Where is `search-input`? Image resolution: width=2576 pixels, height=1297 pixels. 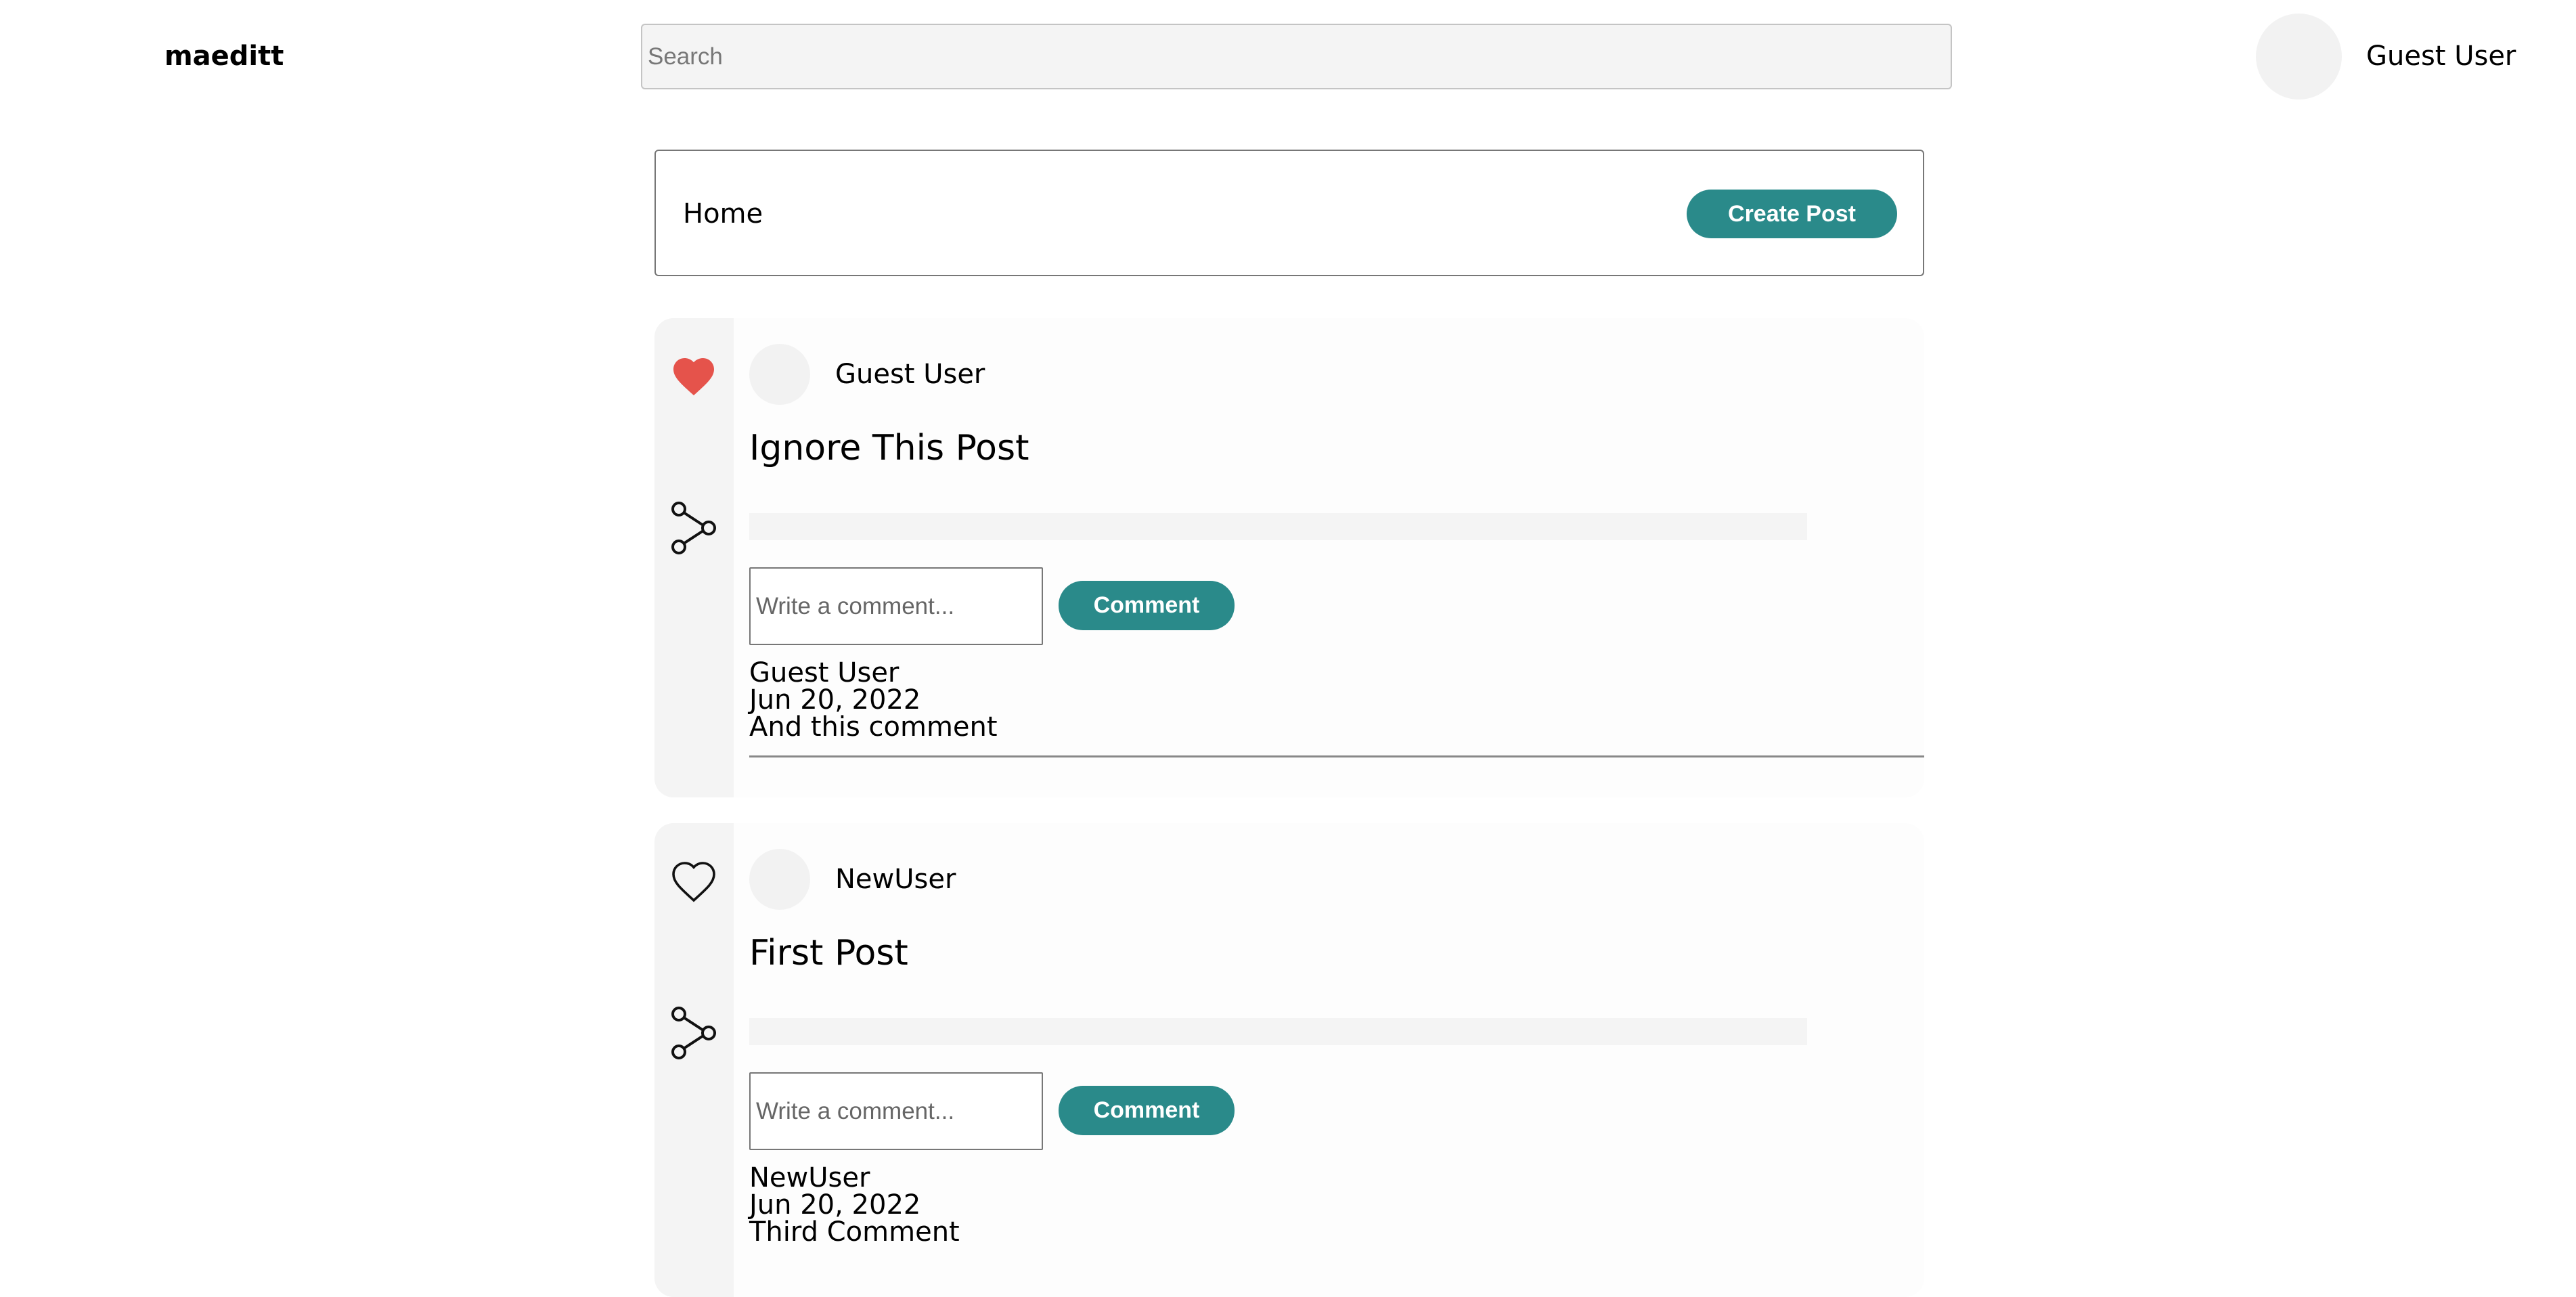
search-input is located at coordinates (1296, 57).